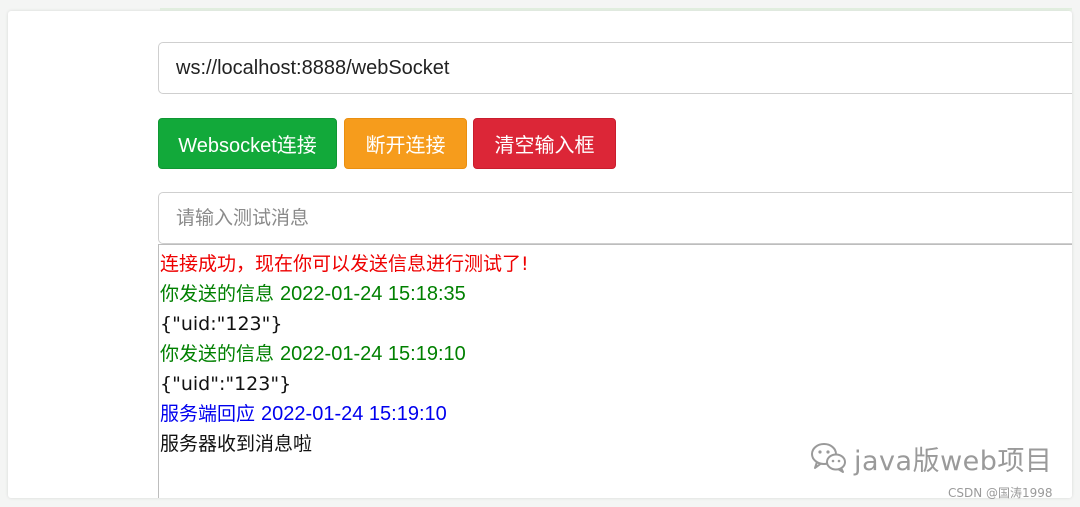 This screenshot has width=1080, height=507. Describe the element at coordinates (615, 218) in the screenshot. I see `test-message-input` at that location.